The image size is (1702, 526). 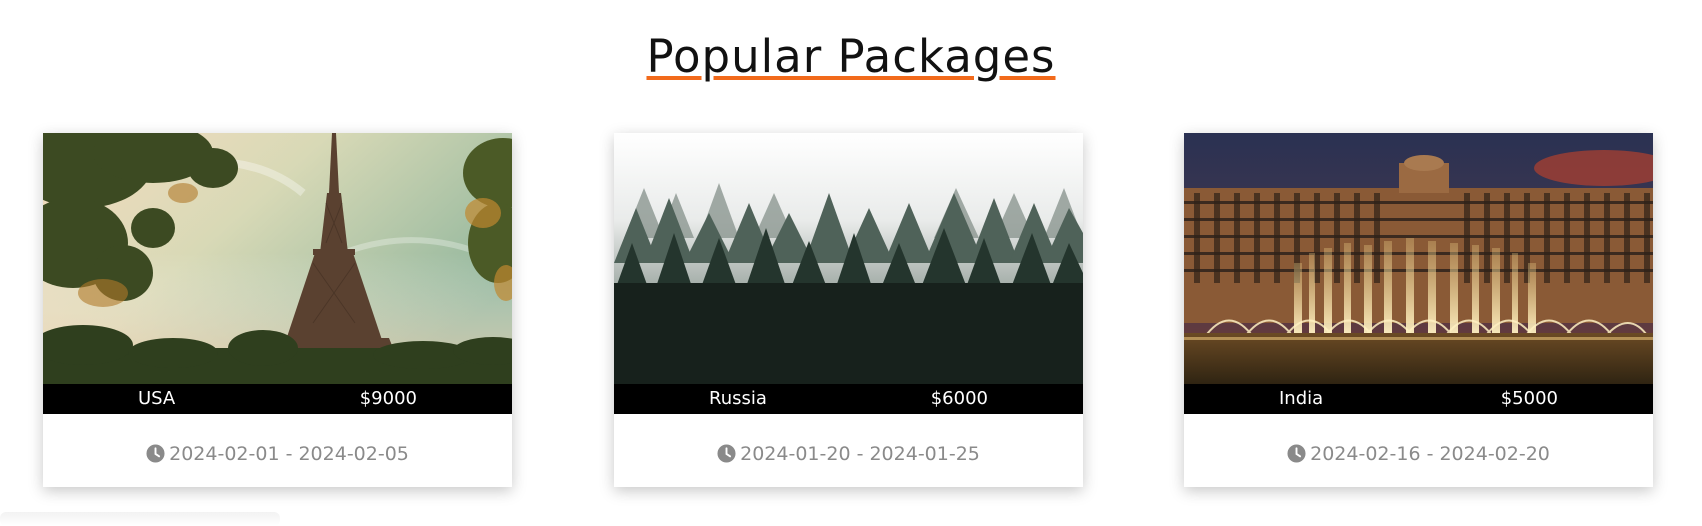 What do you see at coordinates (140, 519) in the screenshot?
I see `next-section-shadow` at bounding box center [140, 519].